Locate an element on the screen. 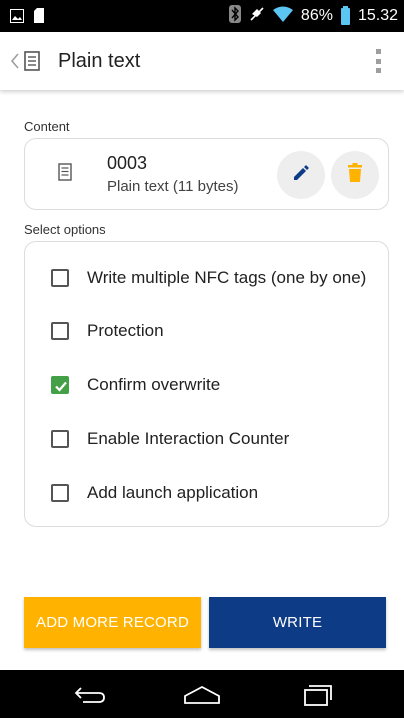 The height and width of the screenshot is (718, 404). battery-icon is located at coordinates (345, 15).